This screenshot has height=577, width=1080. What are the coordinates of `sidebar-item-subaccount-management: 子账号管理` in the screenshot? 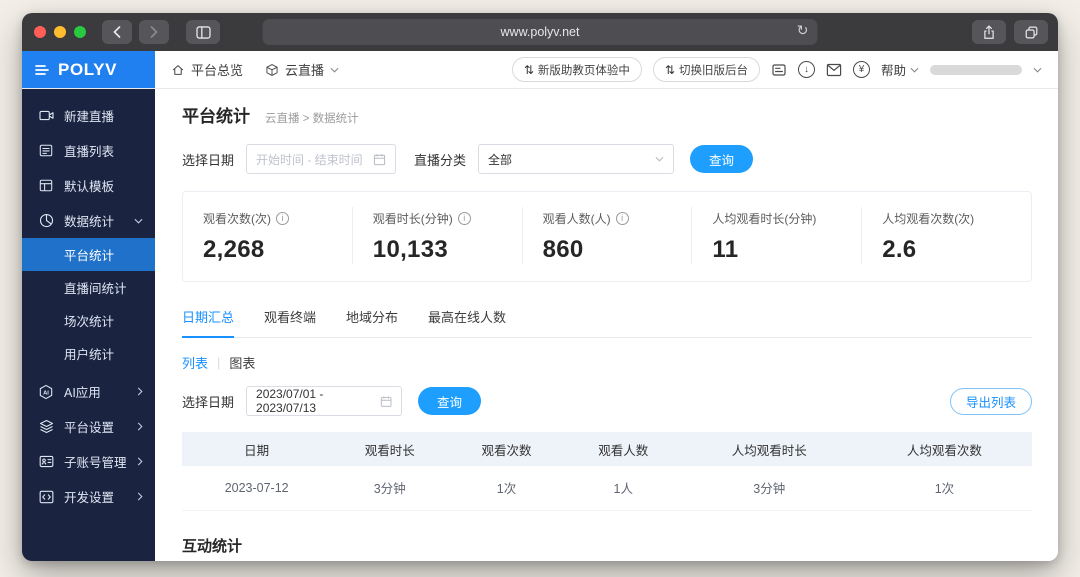 It's located at (88, 461).